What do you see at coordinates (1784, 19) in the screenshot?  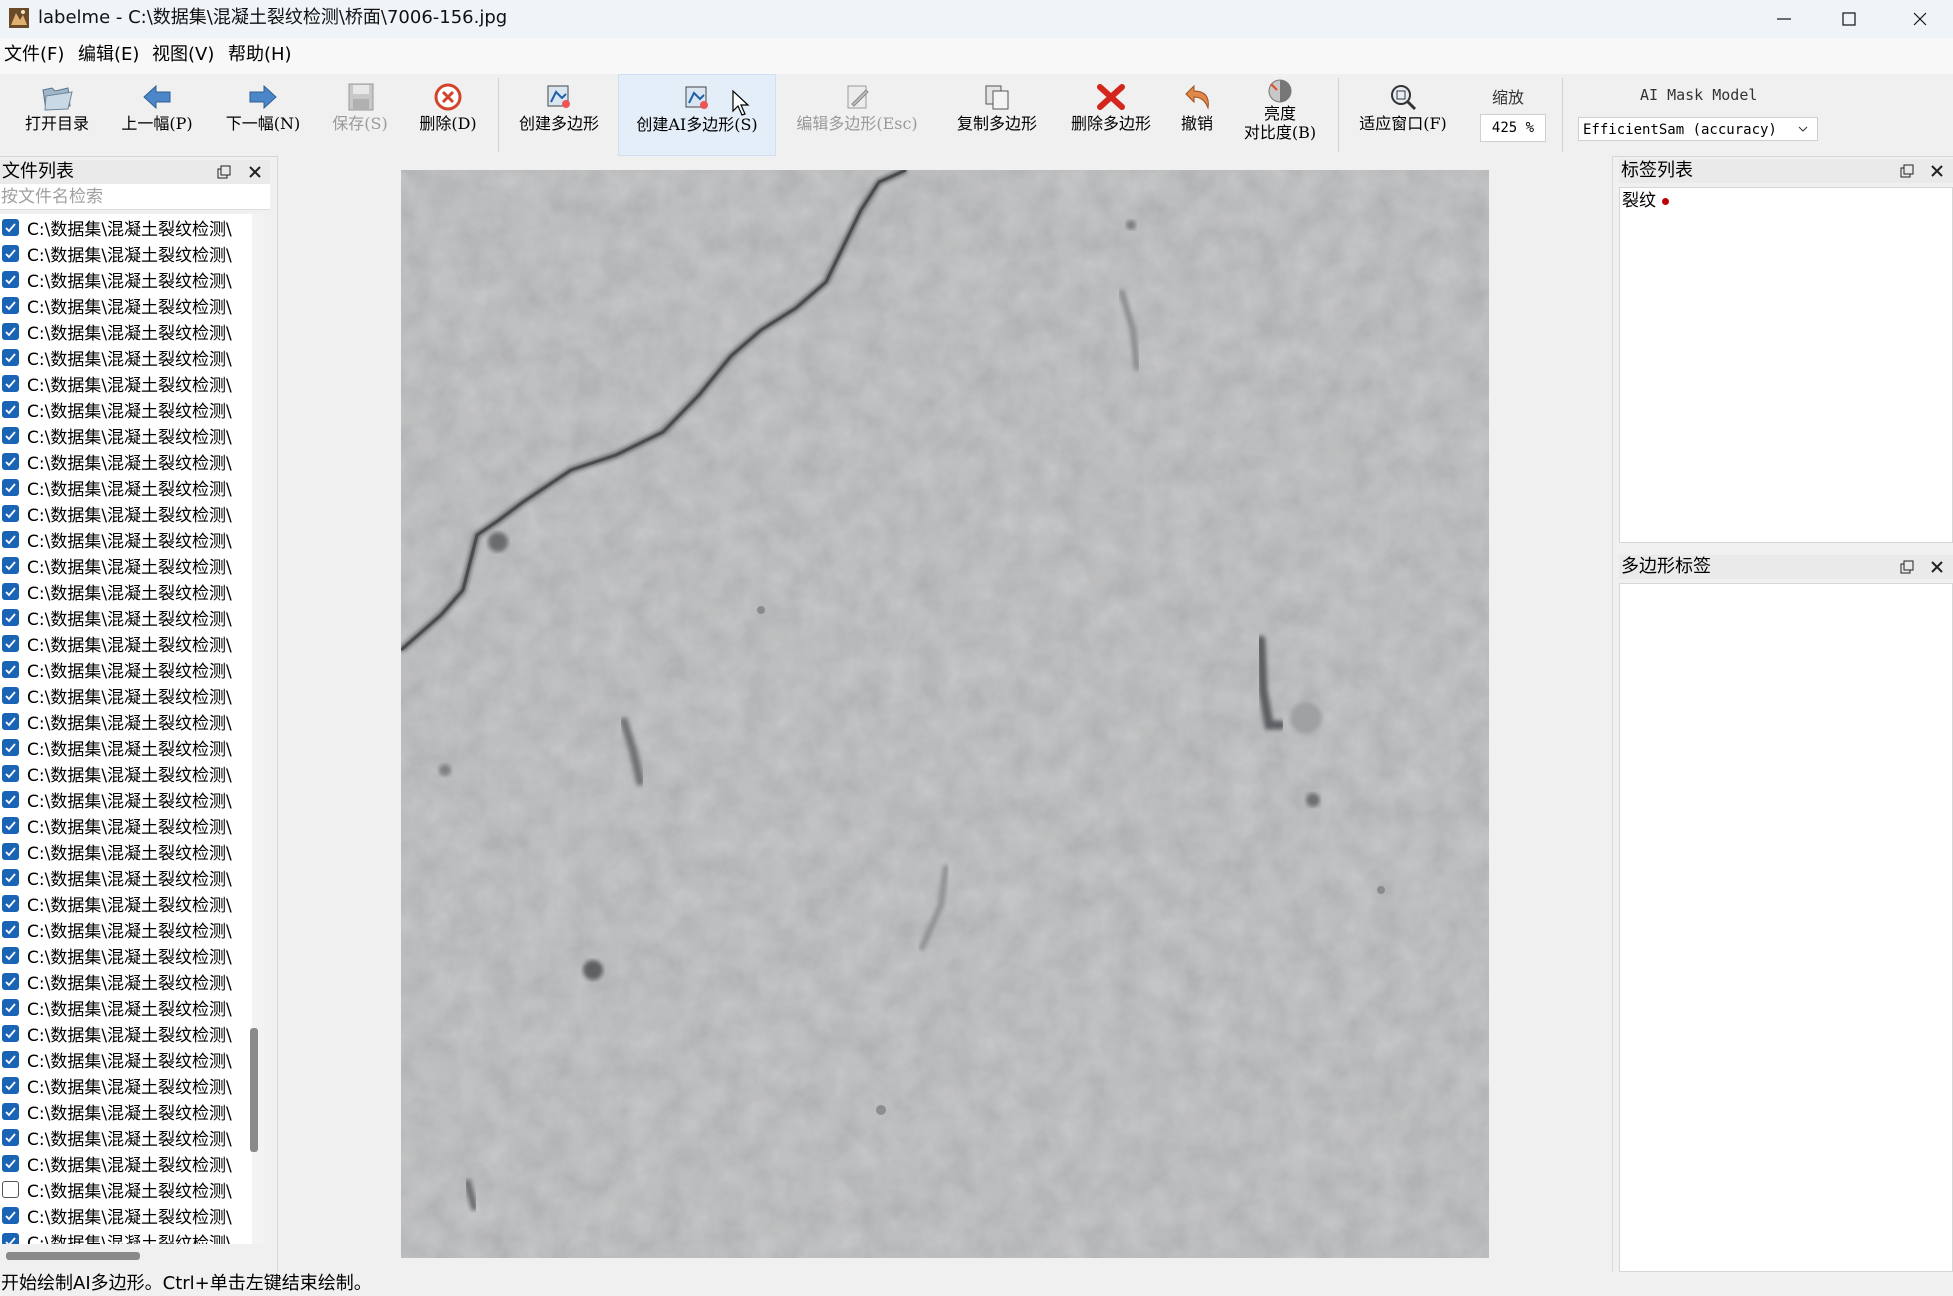 I see `minimize-button` at bounding box center [1784, 19].